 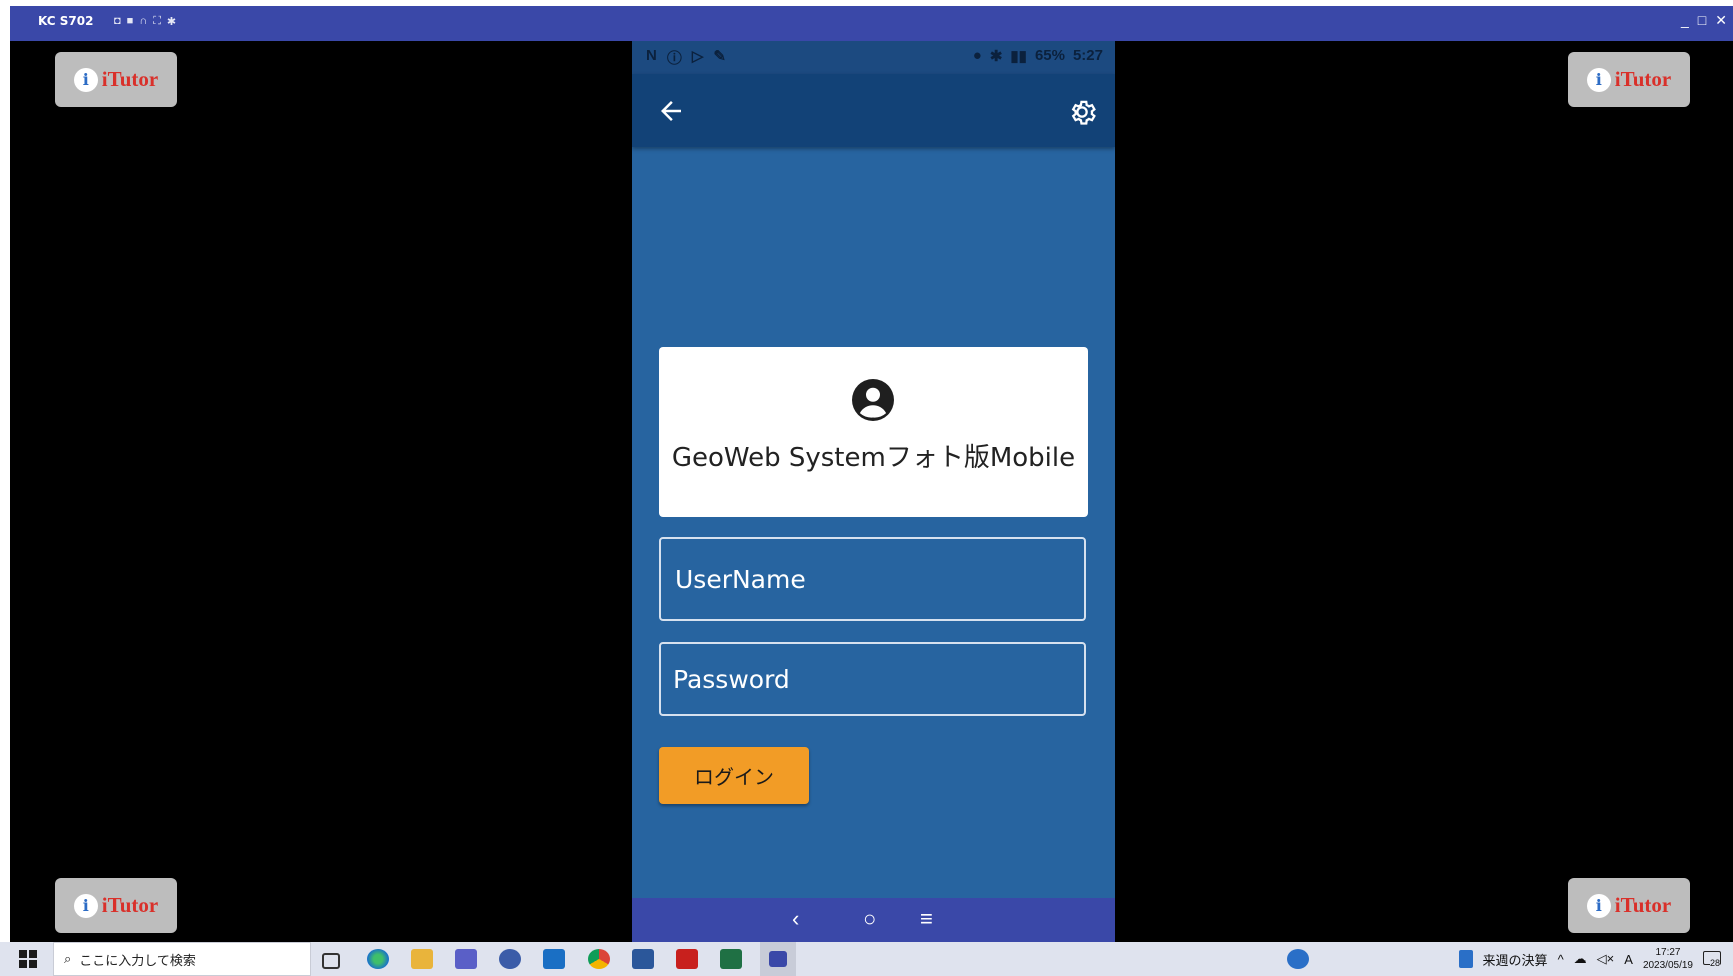 I want to click on document-icon, so click(x=1465, y=959).